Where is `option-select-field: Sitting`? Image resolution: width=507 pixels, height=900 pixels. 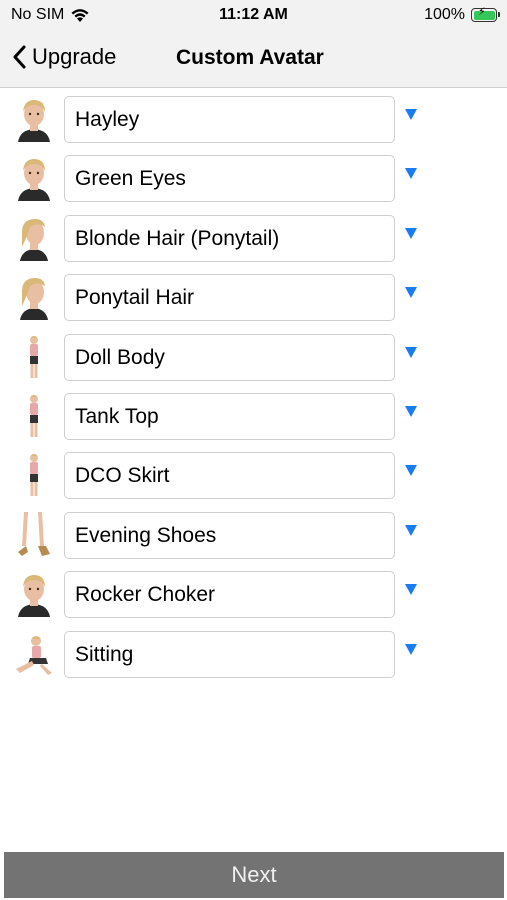 option-select-field: Sitting is located at coordinates (229, 654).